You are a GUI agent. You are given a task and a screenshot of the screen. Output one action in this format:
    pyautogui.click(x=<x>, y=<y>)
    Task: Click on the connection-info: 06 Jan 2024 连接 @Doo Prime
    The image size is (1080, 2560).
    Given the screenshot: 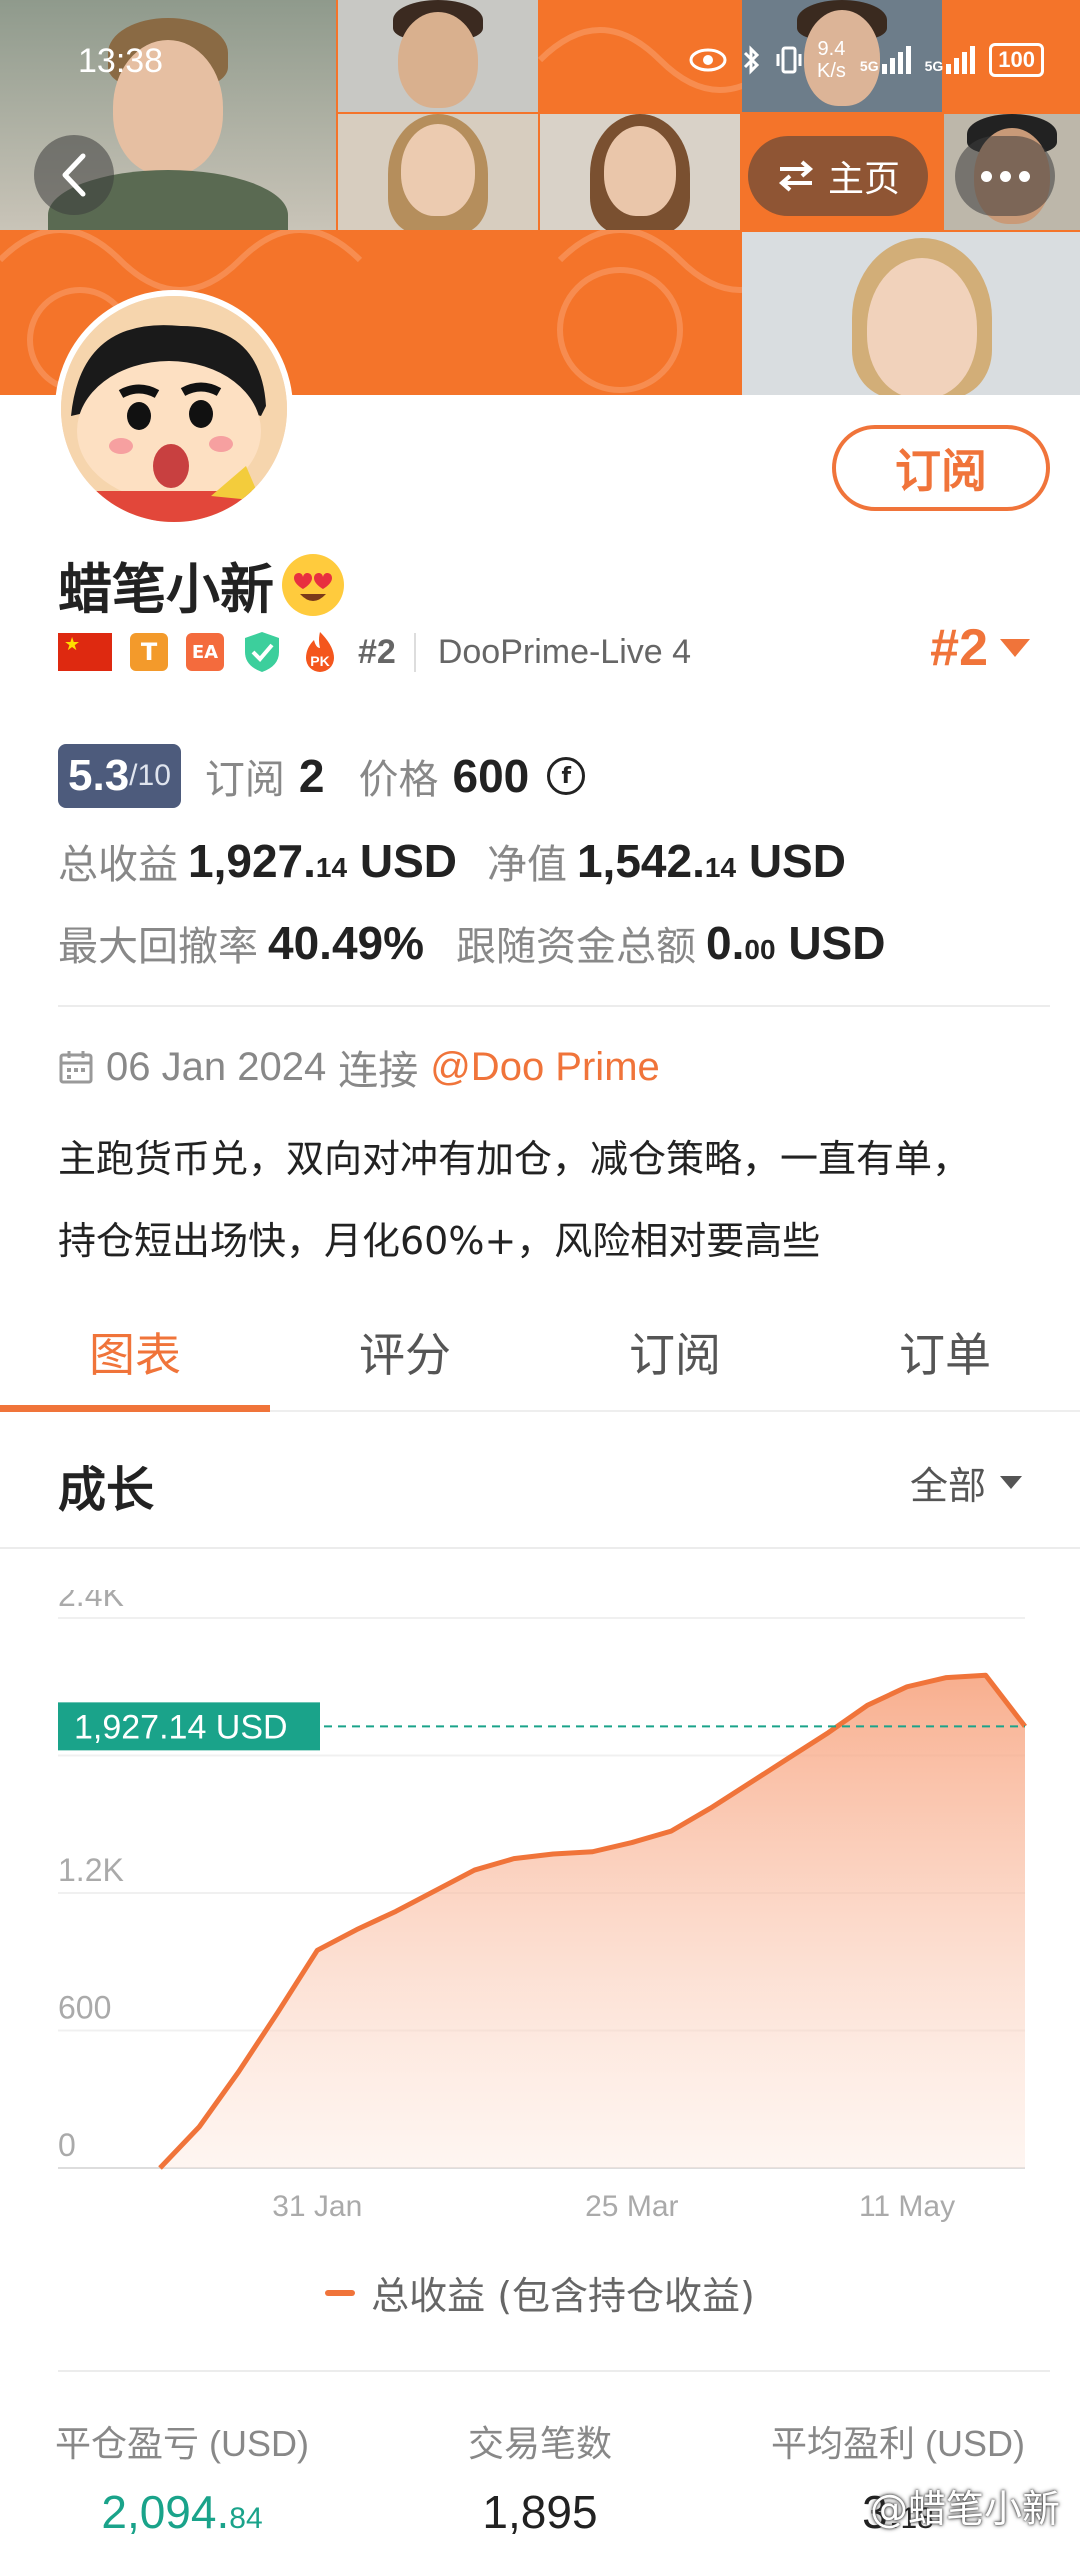 What is the action you would take?
    pyautogui.click(x=359, y=1067)
    